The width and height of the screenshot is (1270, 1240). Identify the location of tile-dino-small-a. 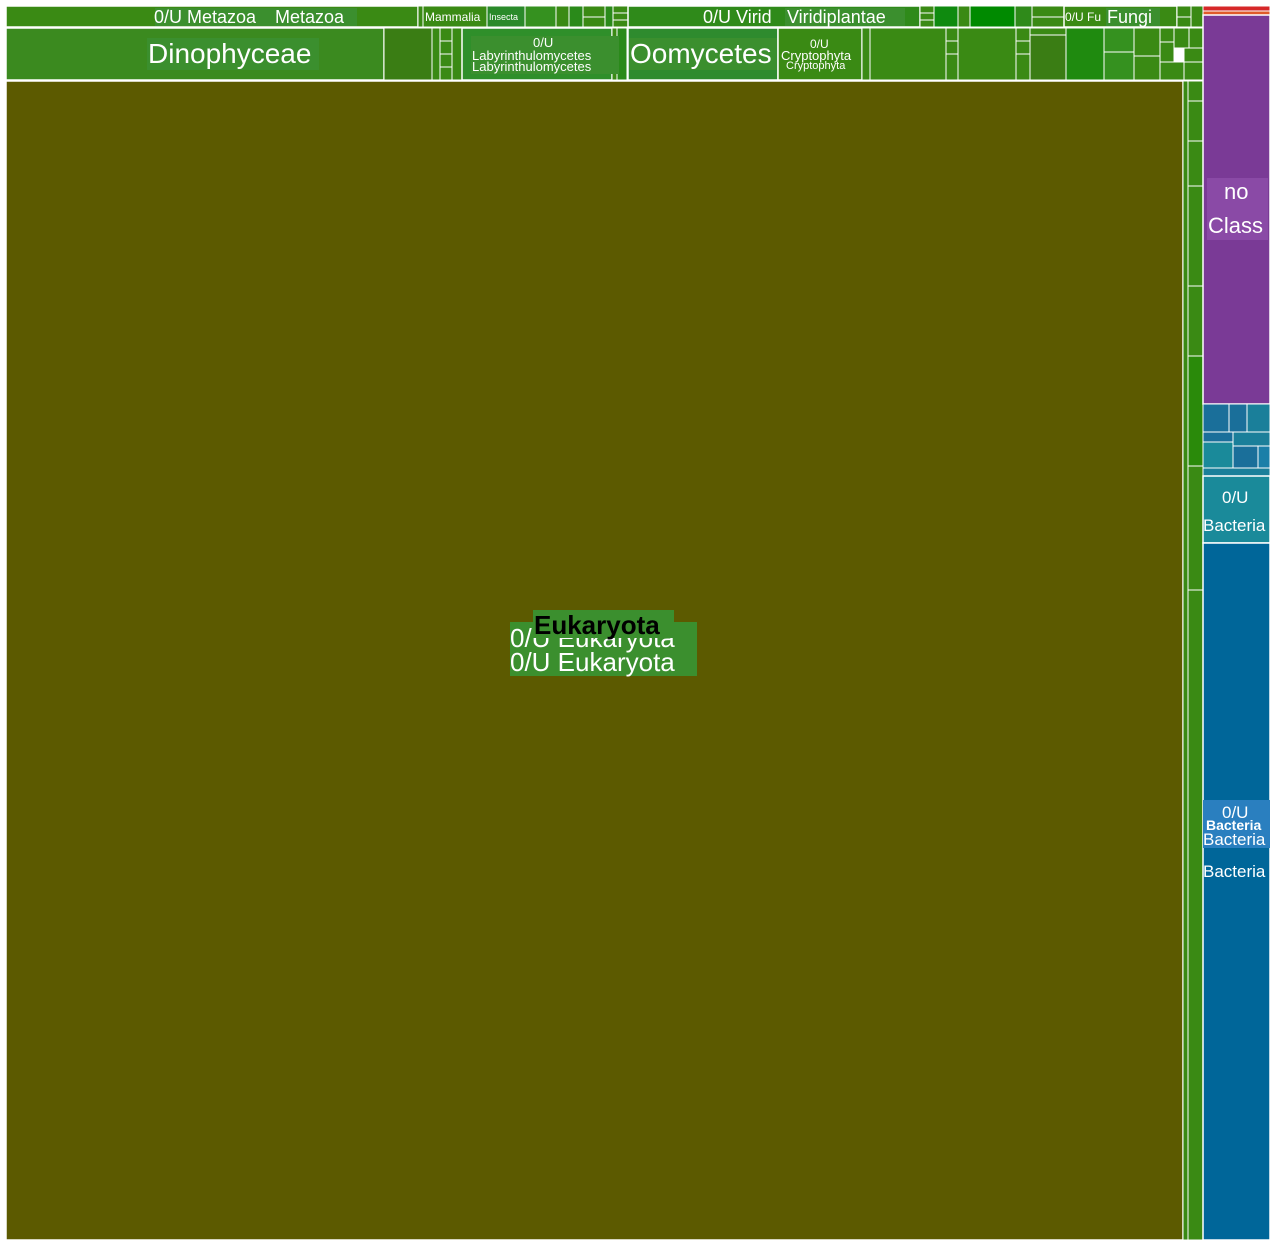
(408, 54).